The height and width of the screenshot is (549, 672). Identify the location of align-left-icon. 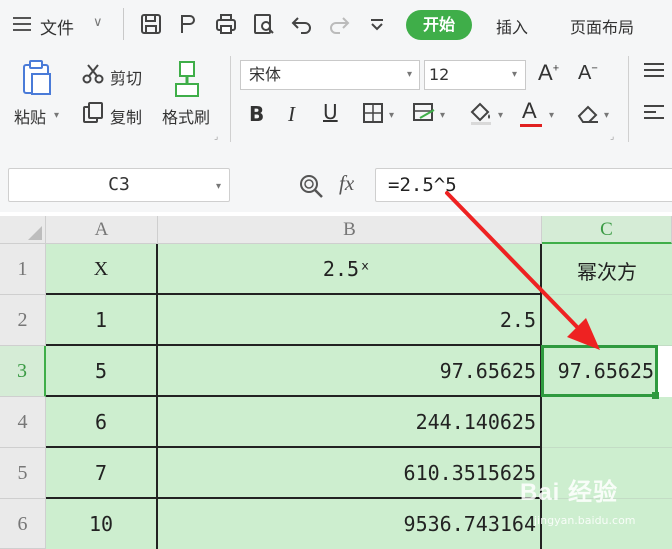
(654, 113).